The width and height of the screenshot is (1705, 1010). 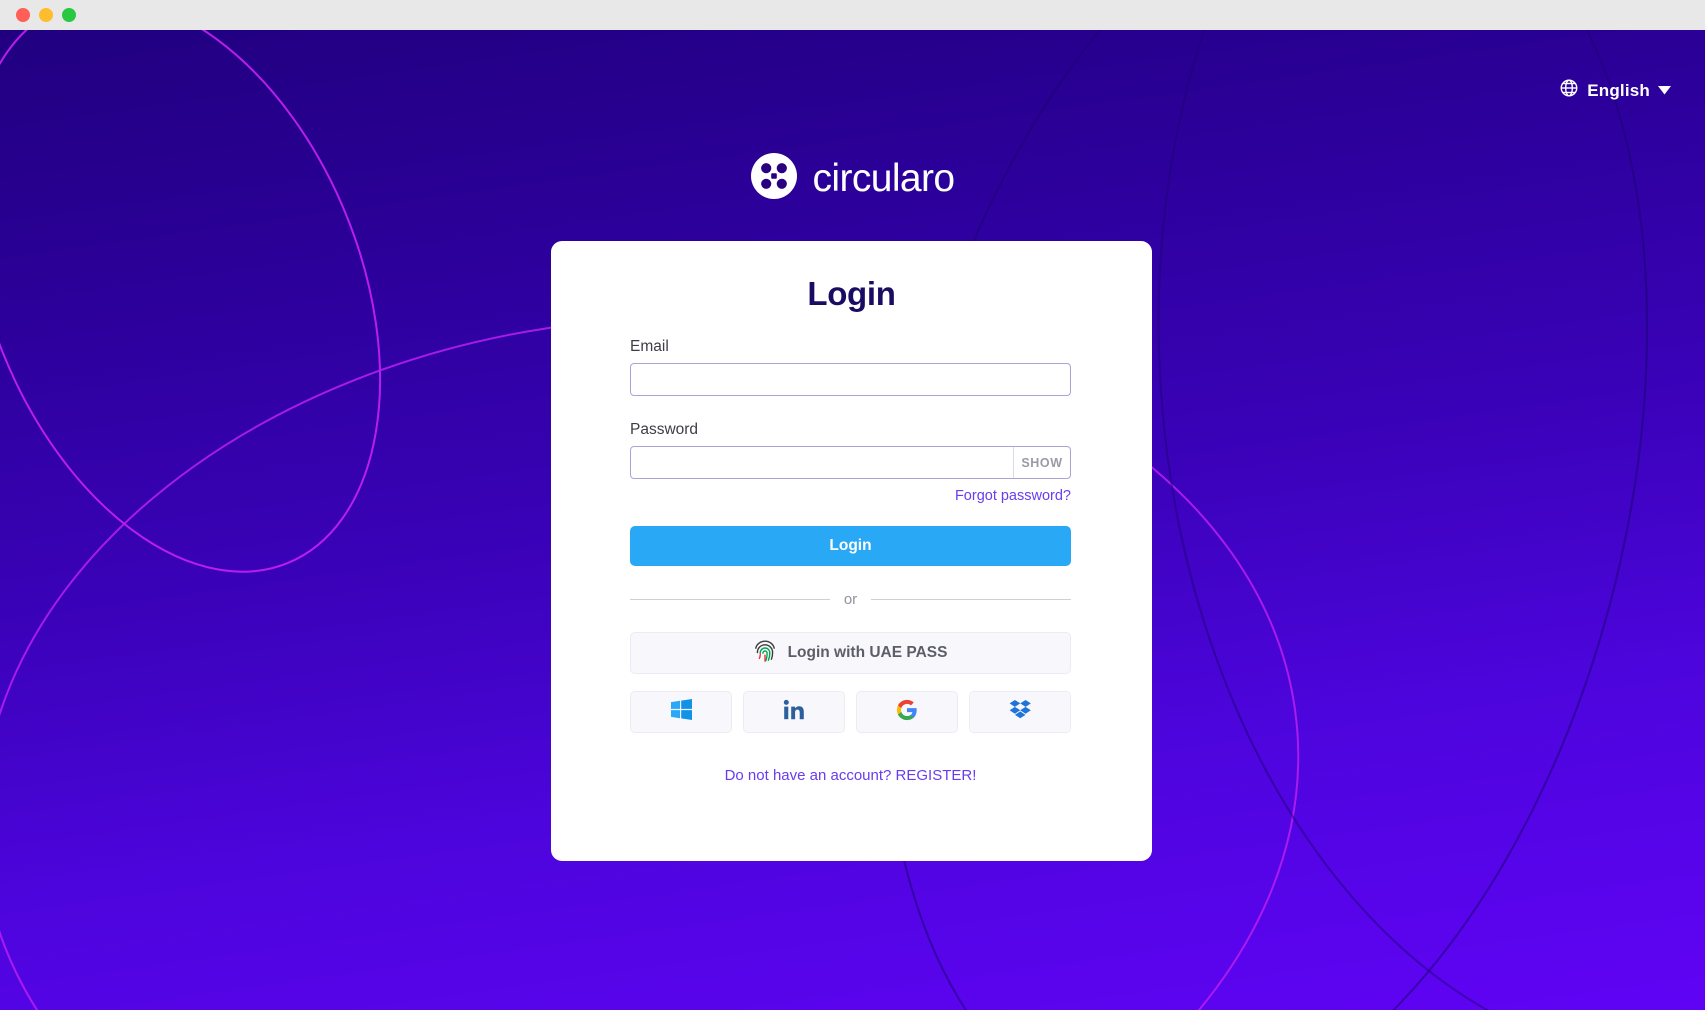 What do you see at coordinates (850, 712) in the screenshot?
I see `social-login-row` at bounding box center [850, 712].